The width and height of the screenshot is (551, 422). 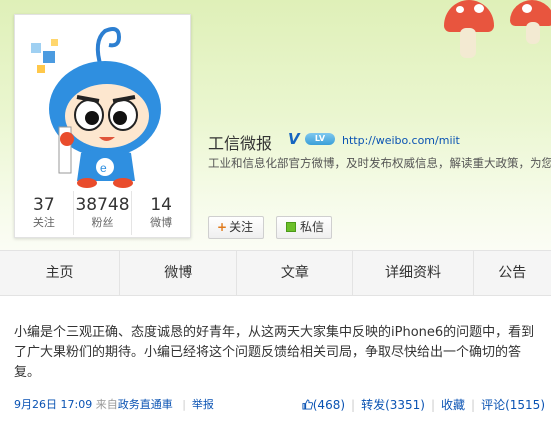 What do you see at coordinates (294, 139) in the screenshot?
I see `verified-icon: V` at bounding box center [294, 139].